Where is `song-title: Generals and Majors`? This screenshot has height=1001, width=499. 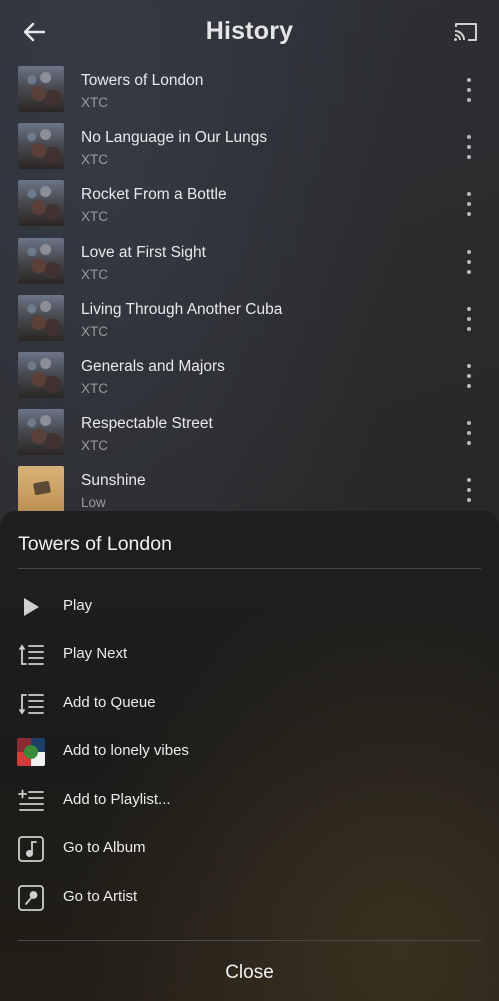
song-title: Generals and Majors is located at coordinates (153, 366).